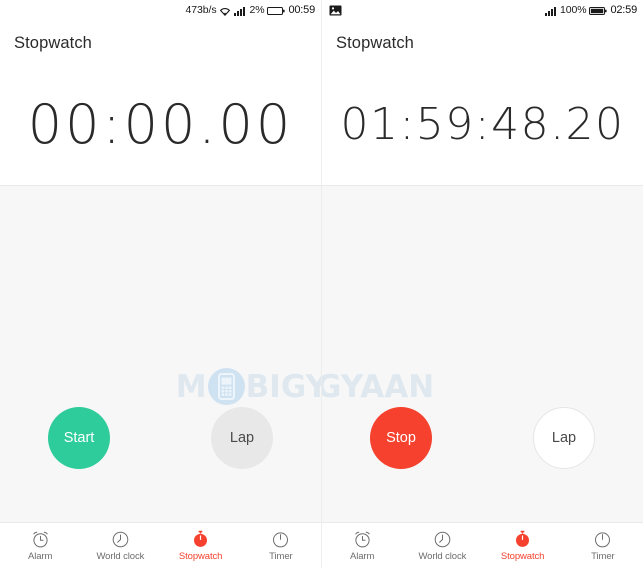  I want to click on wifi-icon, so click(225, 11).